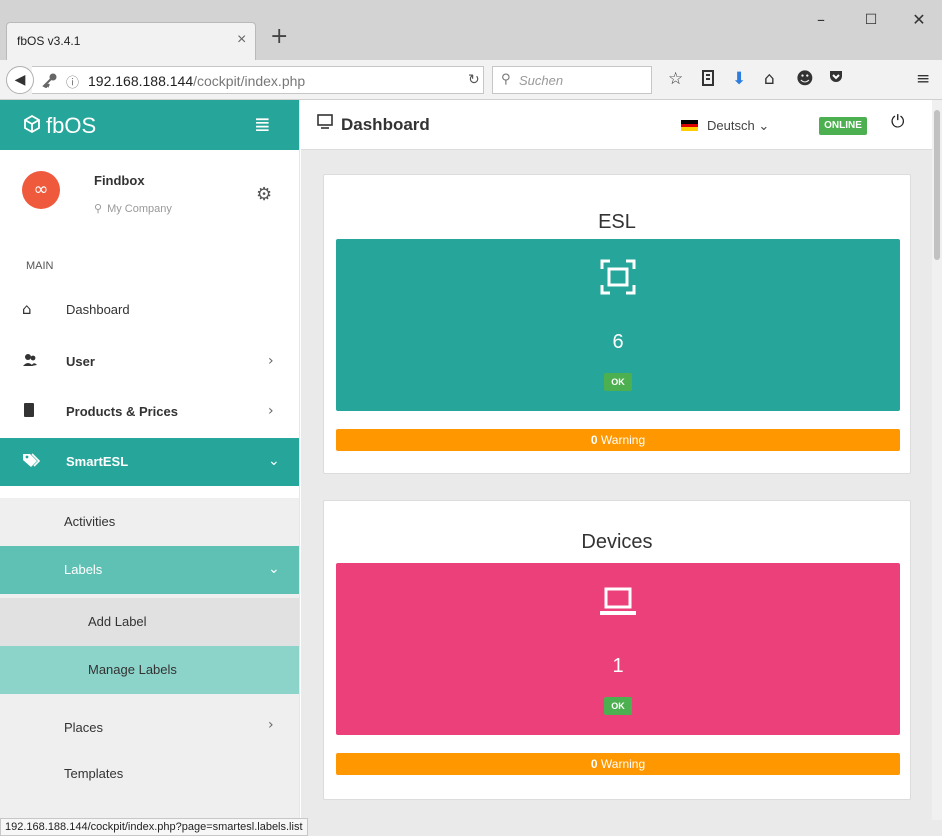  Describe the element at coordinates (689, 125) in the screenshot. I see `german-flag-icon` at that location.